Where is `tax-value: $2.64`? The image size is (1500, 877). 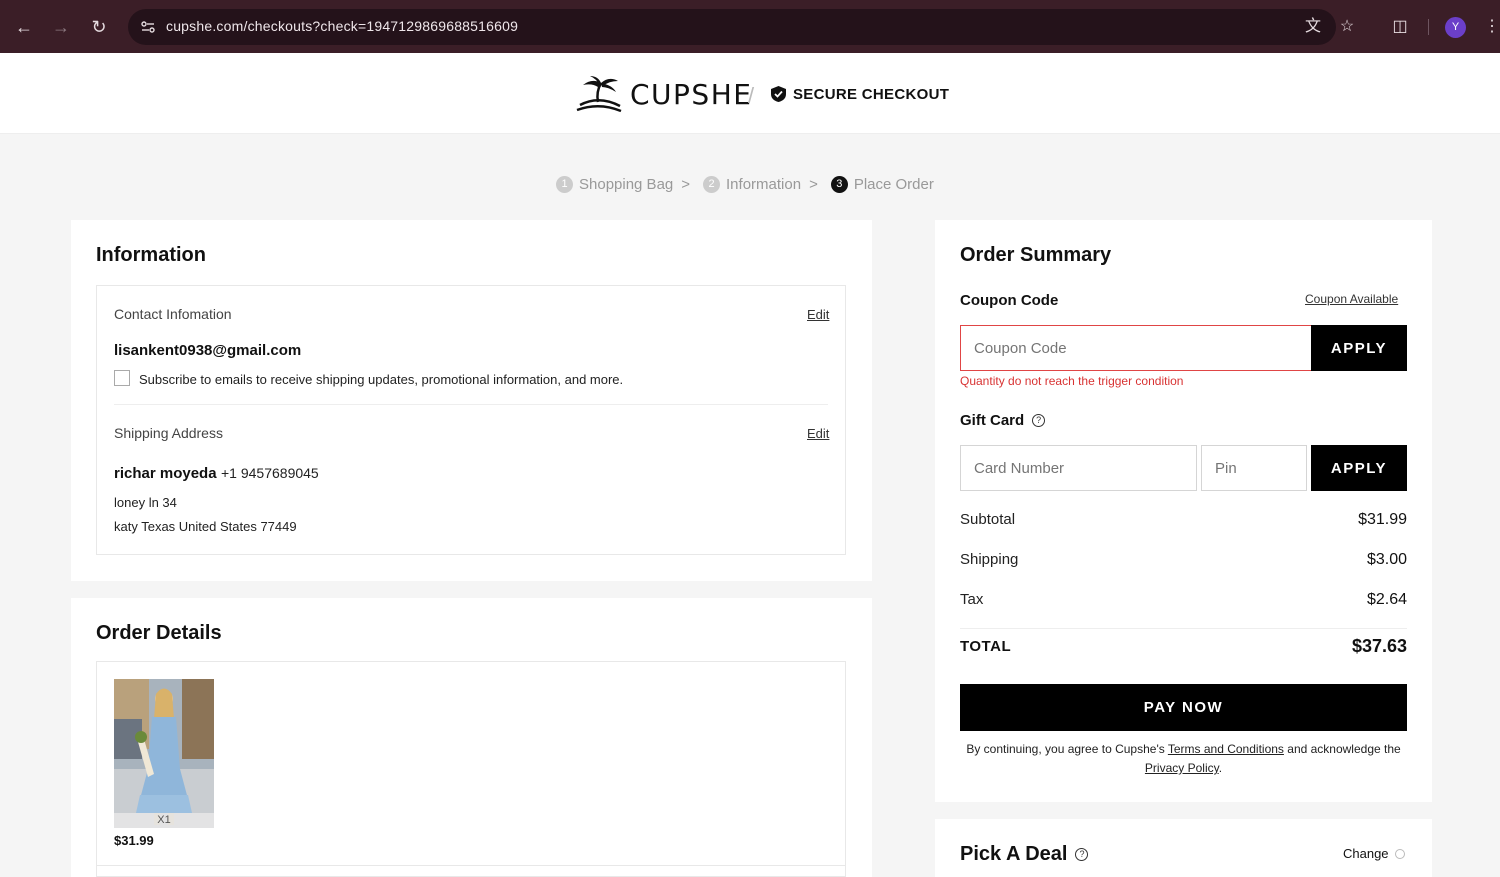 tax-value: $2.64 is located at coordinates (1386, 599).